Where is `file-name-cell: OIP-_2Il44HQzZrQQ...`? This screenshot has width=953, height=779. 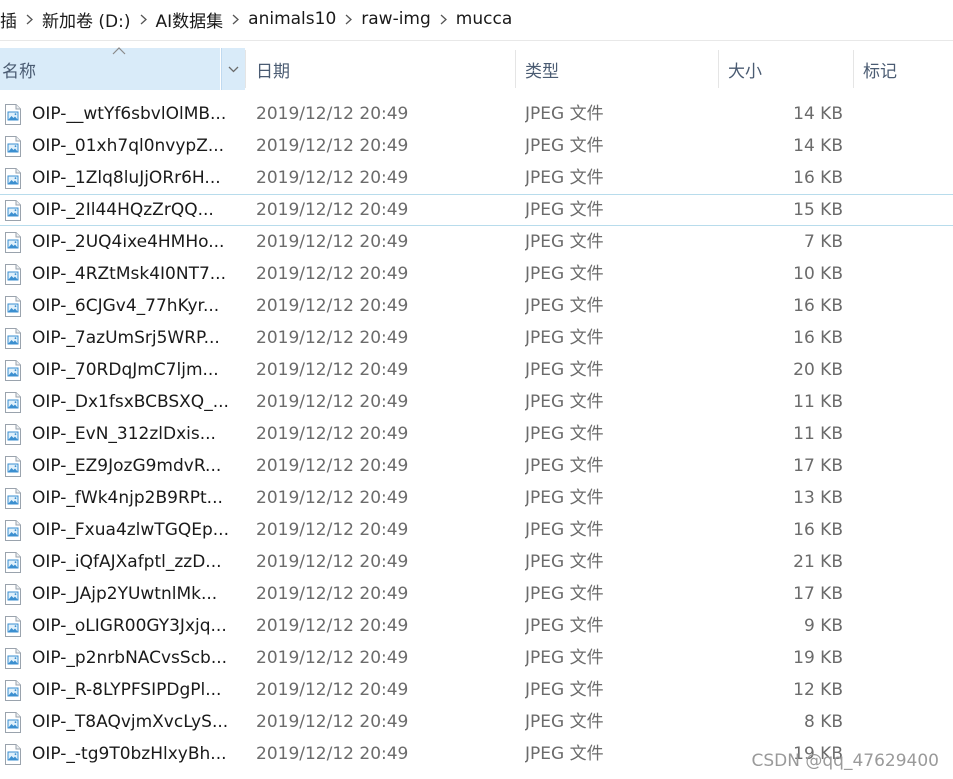
file-name-cell: OIP-_2Il44HQzZrQQ... is located at coordinates (124, 210).